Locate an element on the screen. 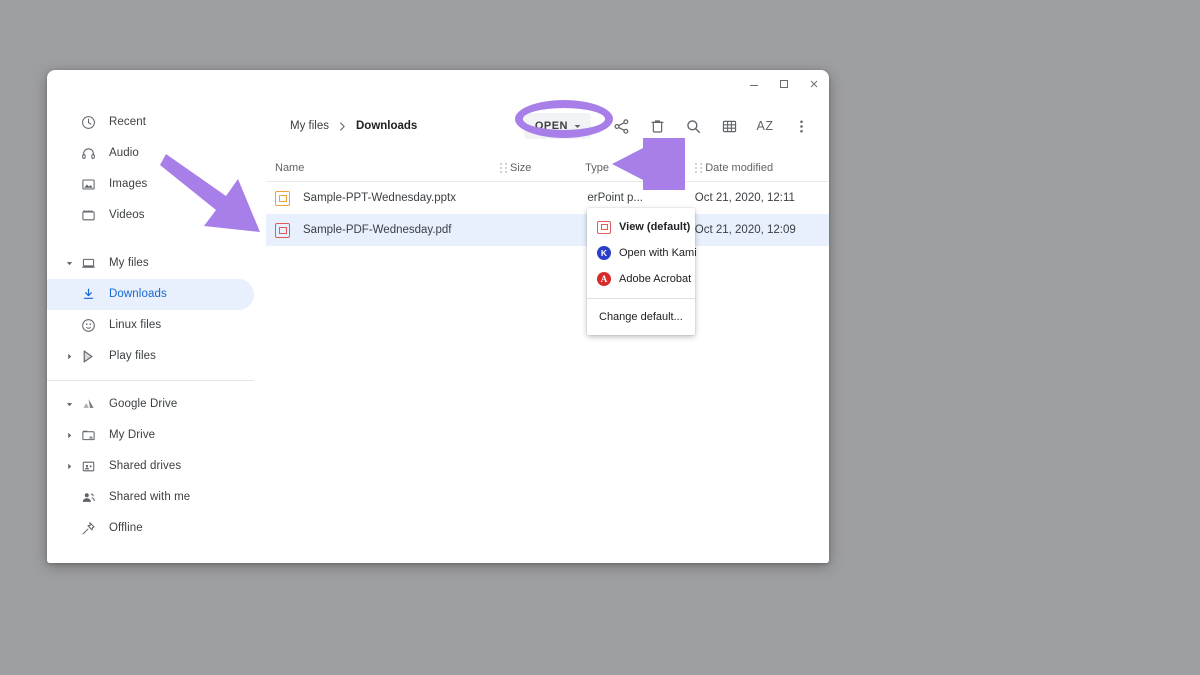 The height and width of the screenshot is (675, 1200). sidebar-item-shared-drives: Shared drives is located at coordinates (150, 466).